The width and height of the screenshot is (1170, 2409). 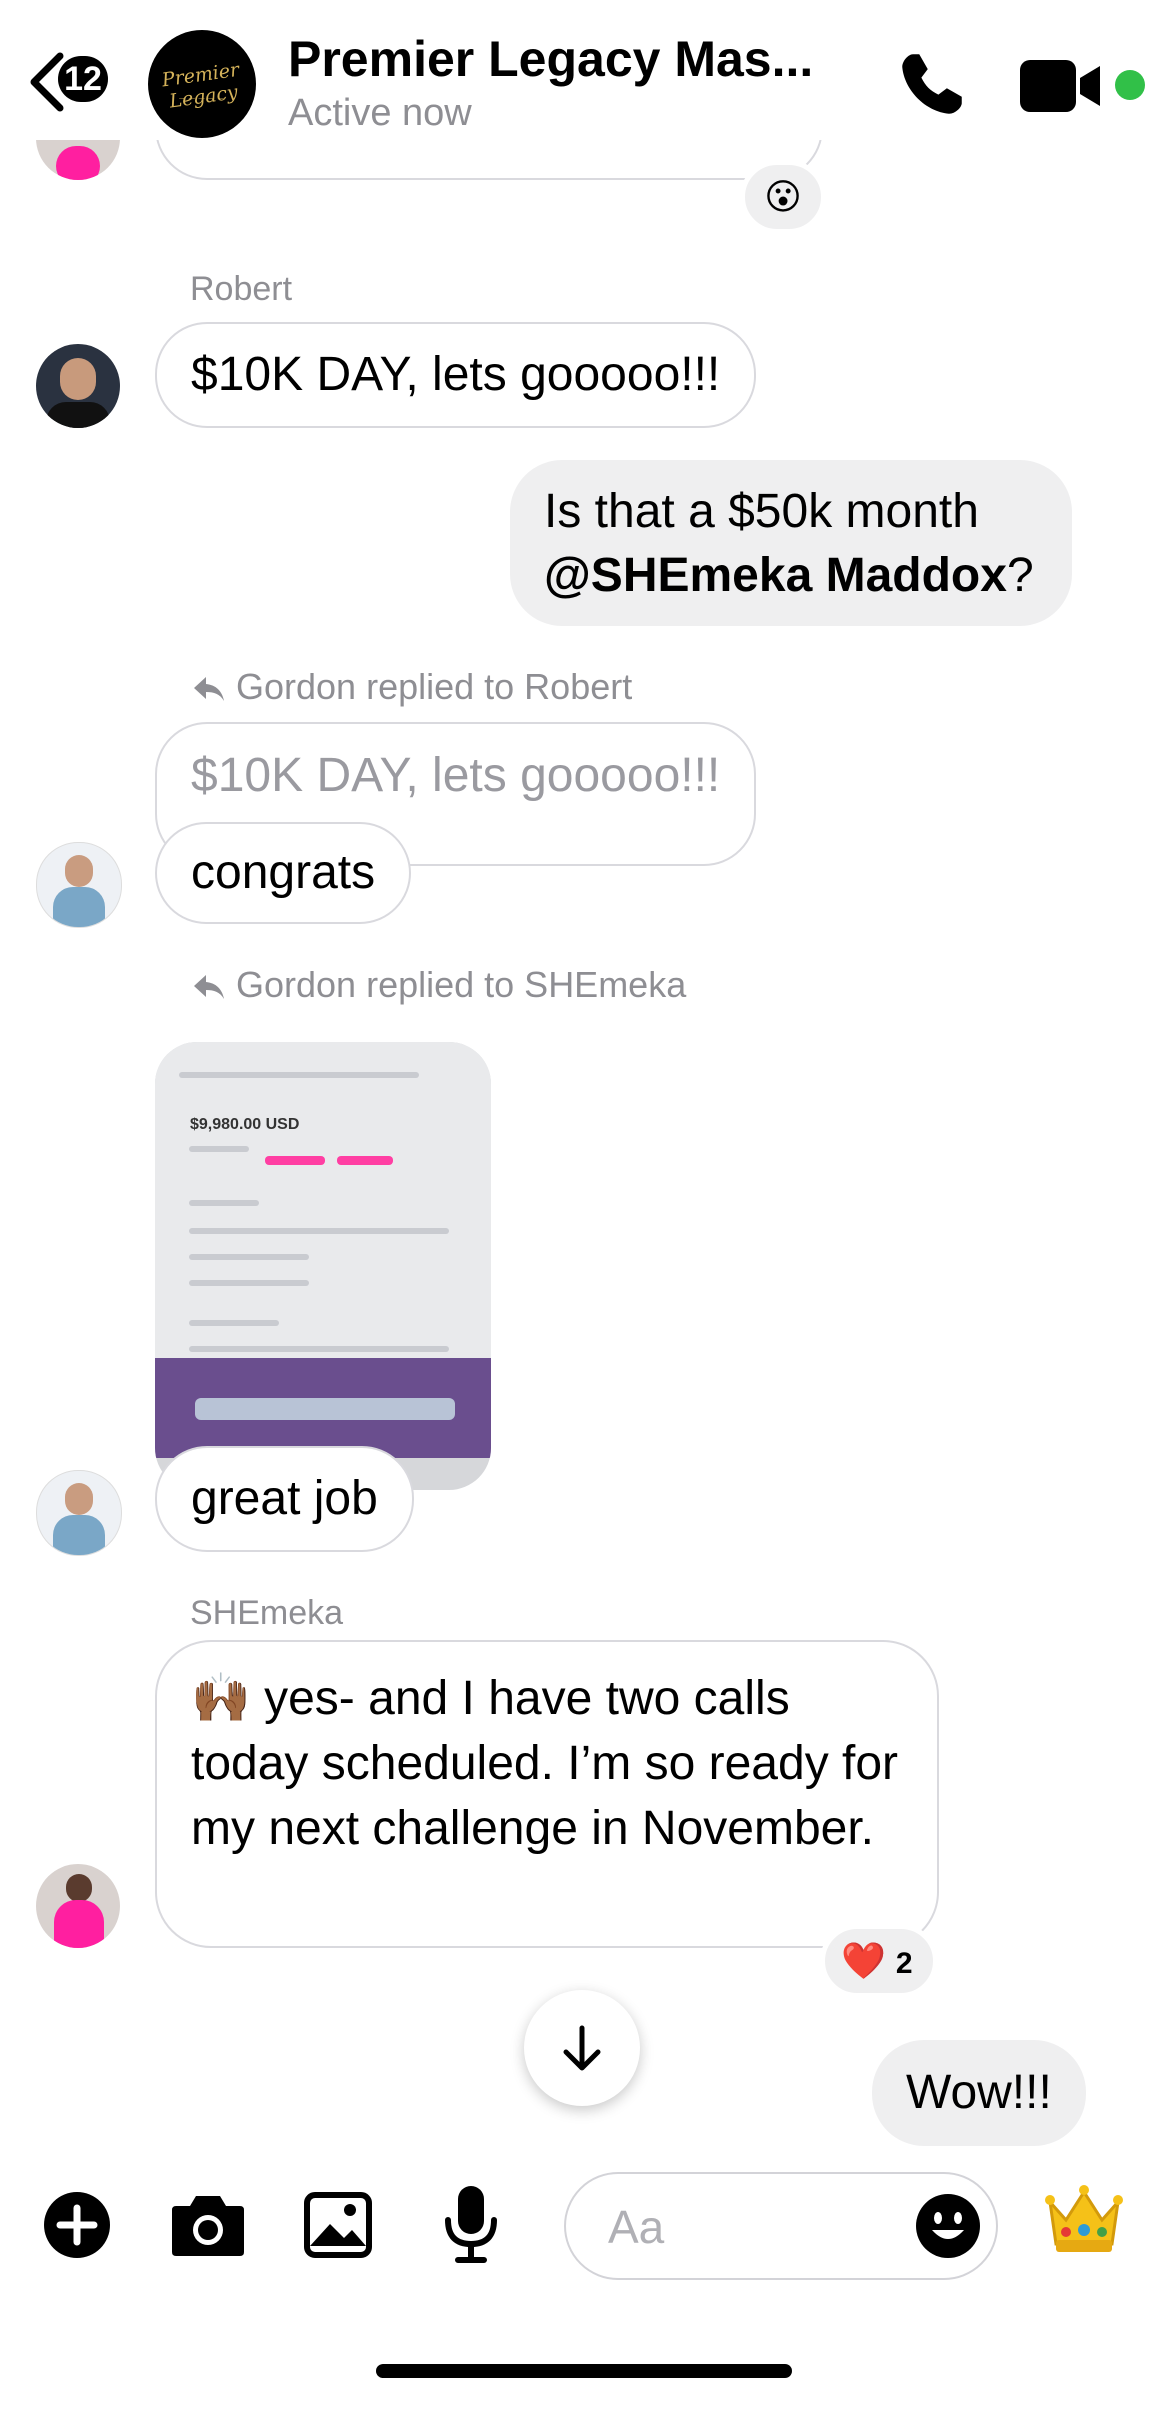 What do you see at coordinates (338, 2225) in the screenshot?
I see `image-icon` at bounding box center [338, 2225].